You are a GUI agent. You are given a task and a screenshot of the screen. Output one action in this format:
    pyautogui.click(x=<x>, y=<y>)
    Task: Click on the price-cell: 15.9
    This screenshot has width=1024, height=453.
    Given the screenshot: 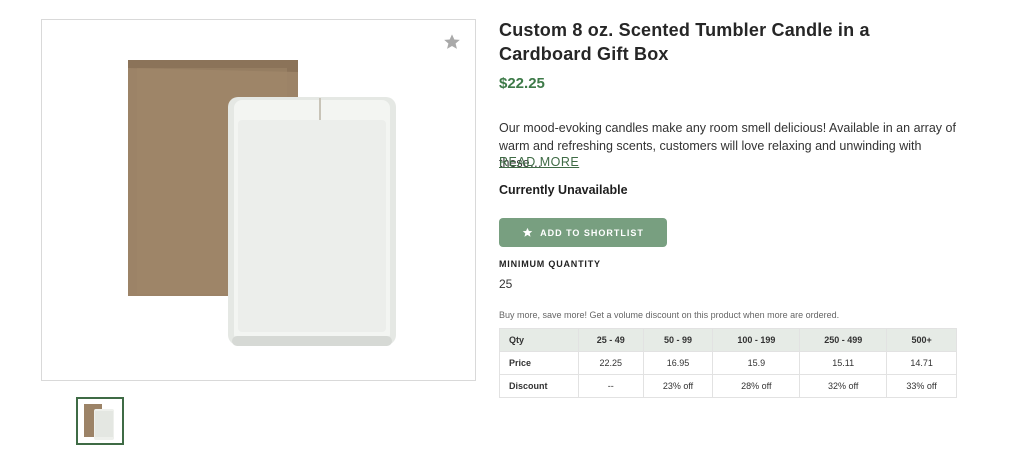 What is the action you would take?
    pyautogui.click(x=756, y=363)
    